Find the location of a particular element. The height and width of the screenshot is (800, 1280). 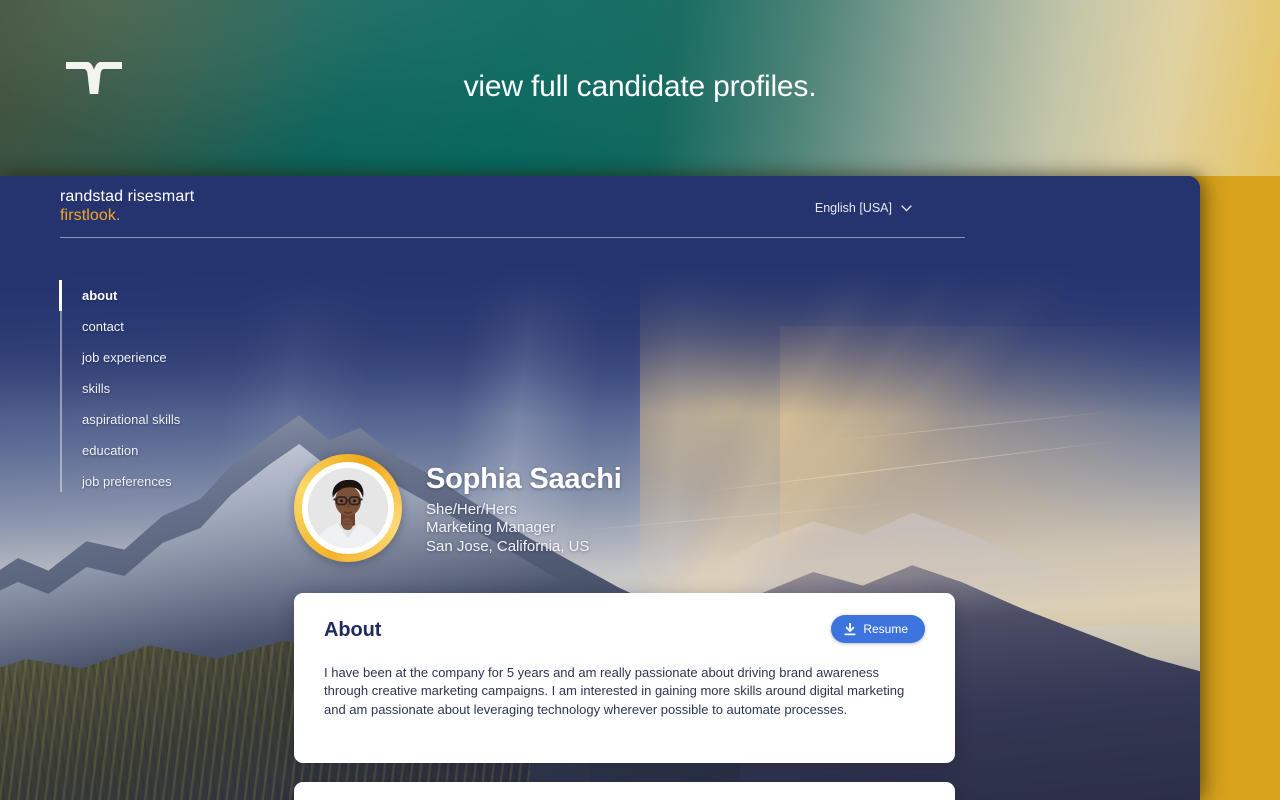

avatar-photo is located at coordinates (348, 508).